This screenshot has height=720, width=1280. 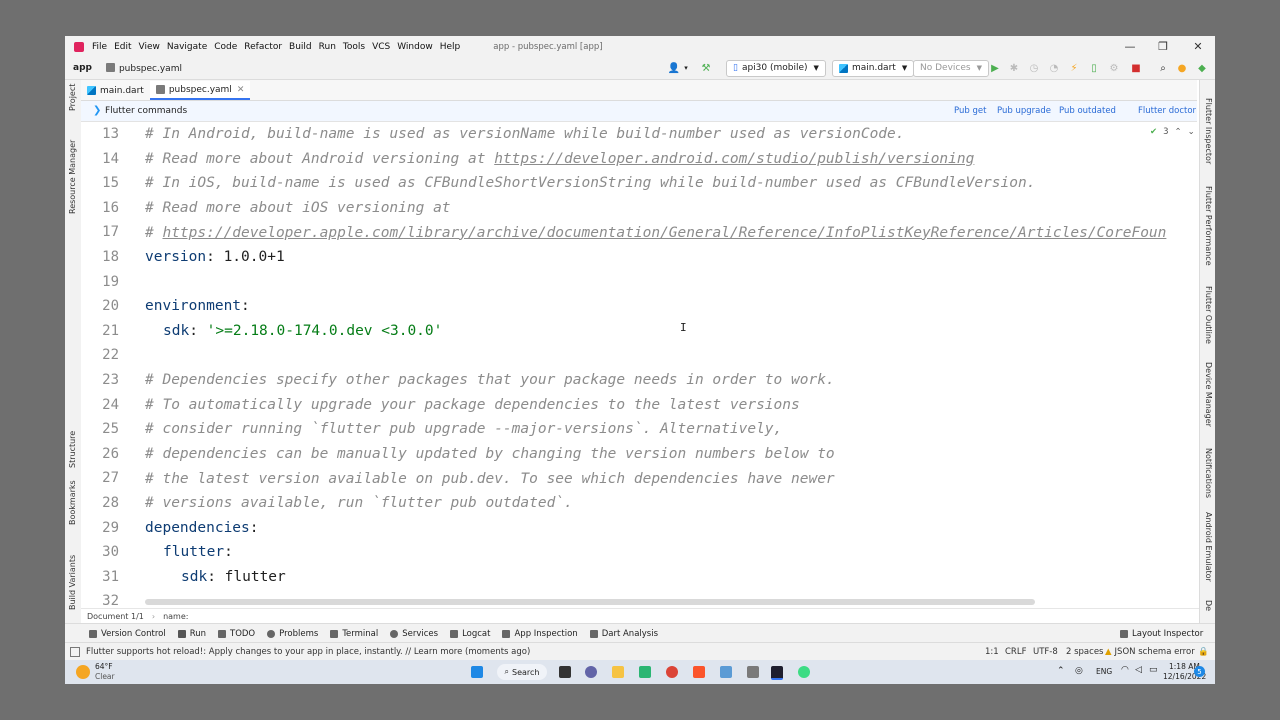 What do you see at coordinates (1094, 68) in the screenshot?
I see `device-manager-icon: ▯` at bounding box center [1094, 68].